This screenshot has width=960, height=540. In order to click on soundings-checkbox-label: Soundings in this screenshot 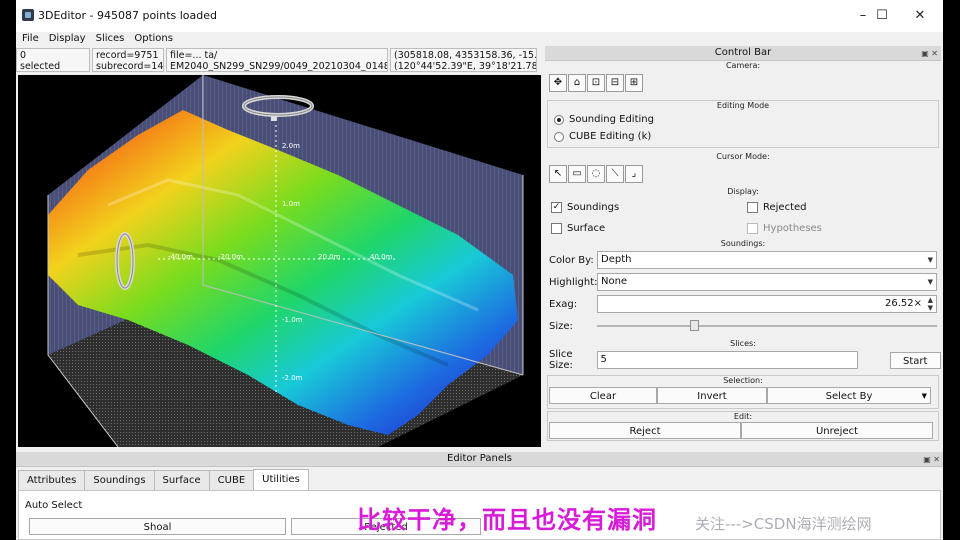, I will do `click(593, 207)`.